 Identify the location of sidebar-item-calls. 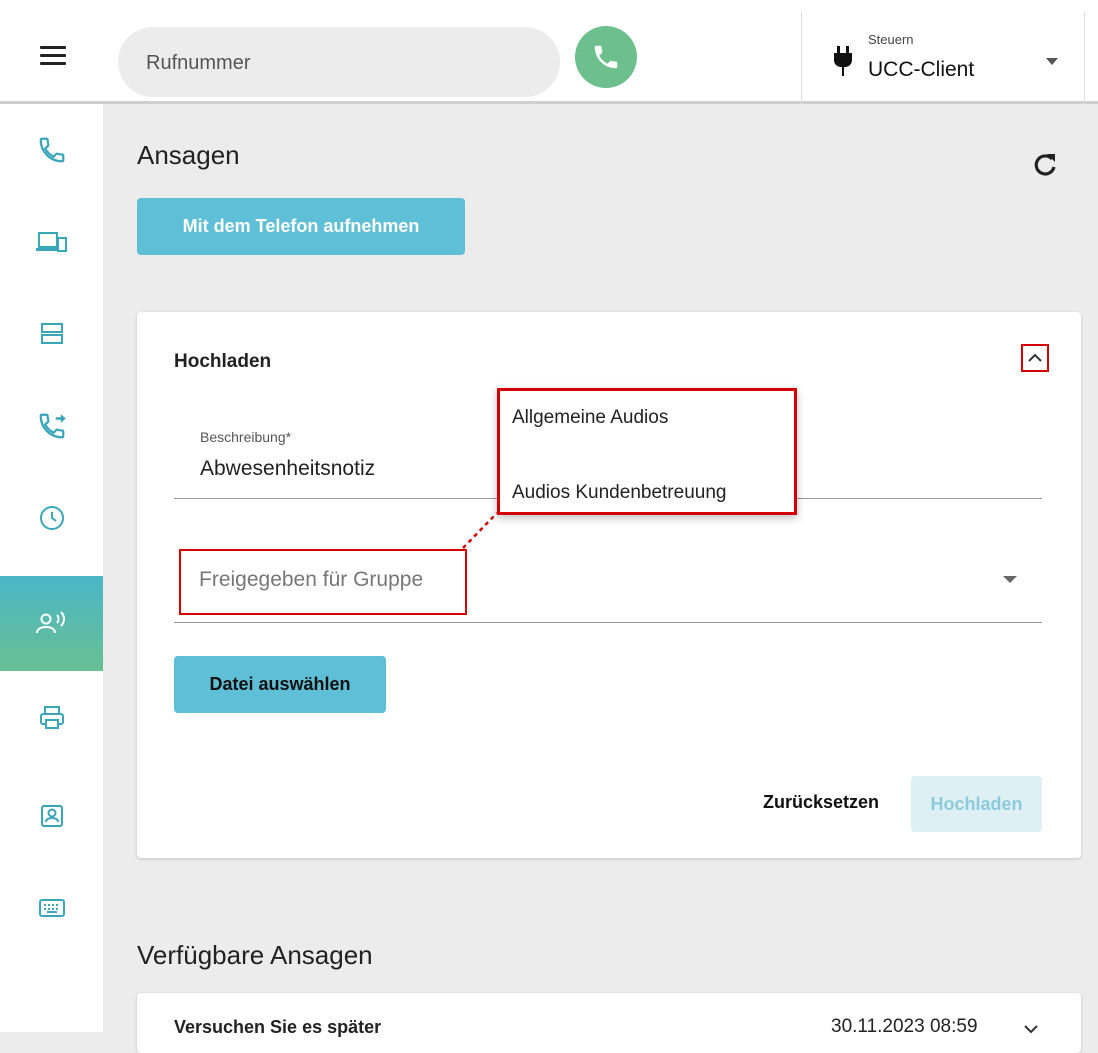
(51, 150).